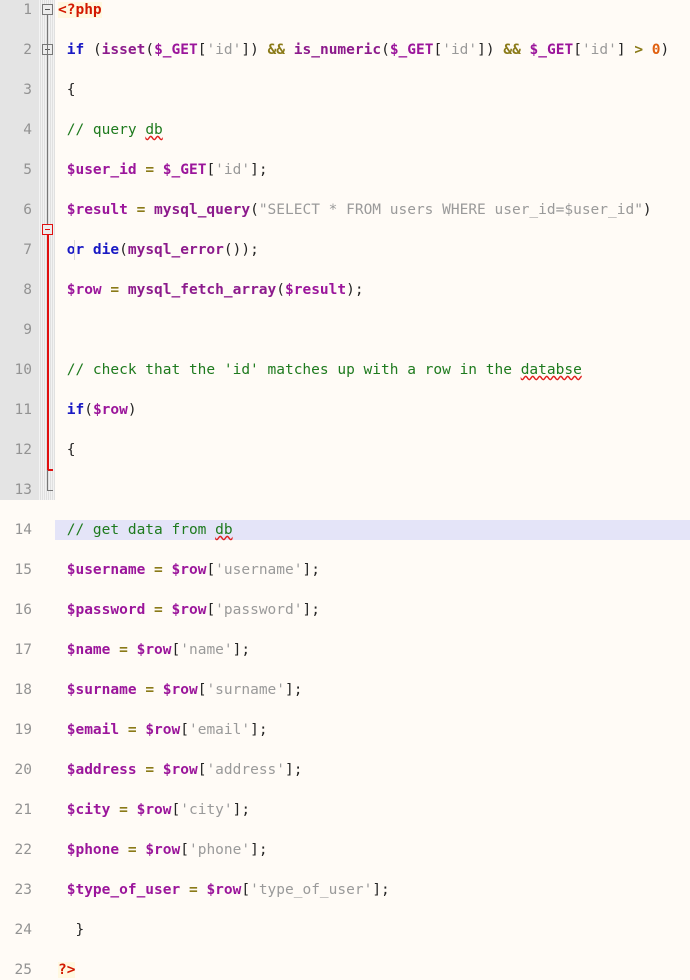 This screenshot has width=690, height=980. What do you see at coordinates (75, 410) in the screenshot?
I see `token: if` at bounding box center [75, 410].